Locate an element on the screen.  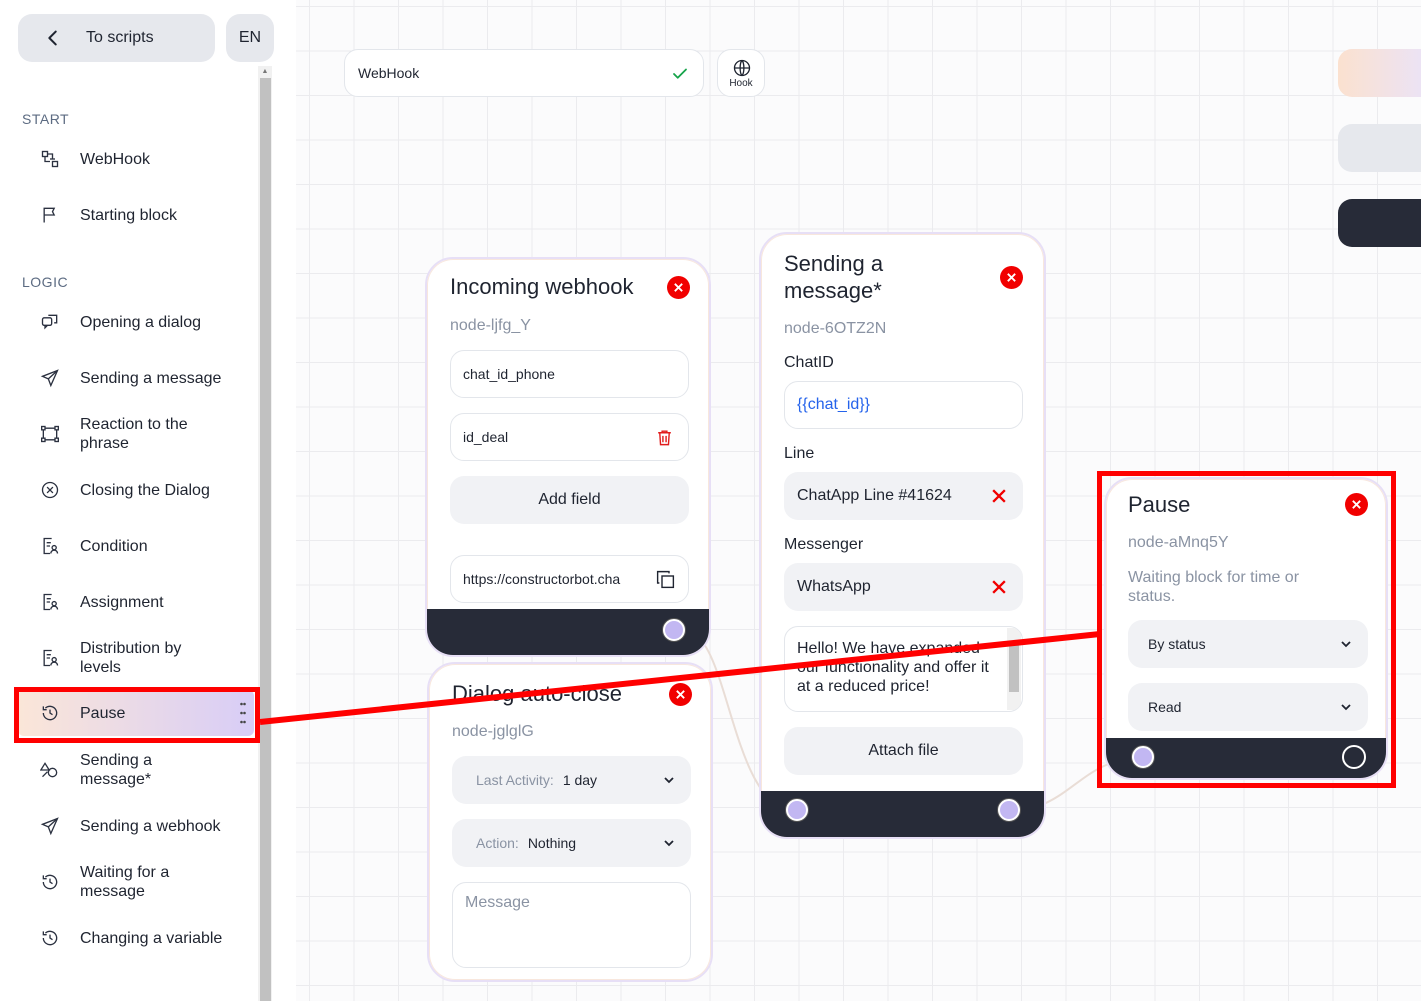
webhook-name-value: WebHook is located at coordinates (389, 73).